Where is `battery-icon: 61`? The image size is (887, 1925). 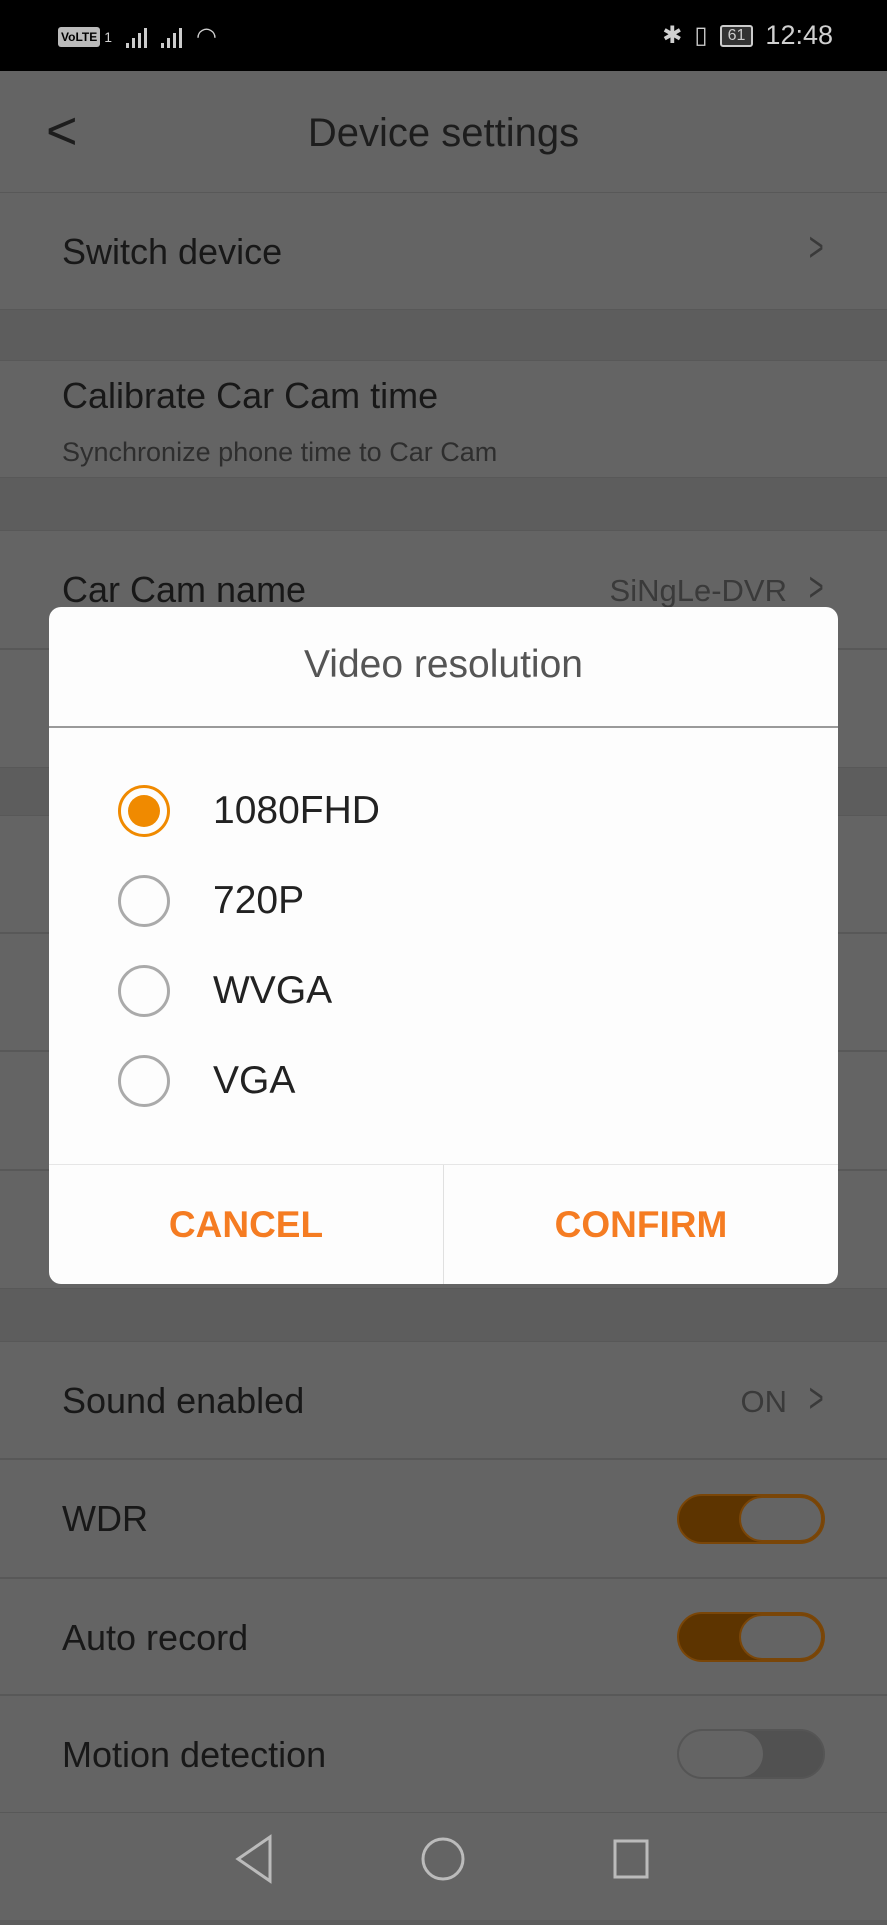
battery-icon: 61 is located at coordinates (736, 35).